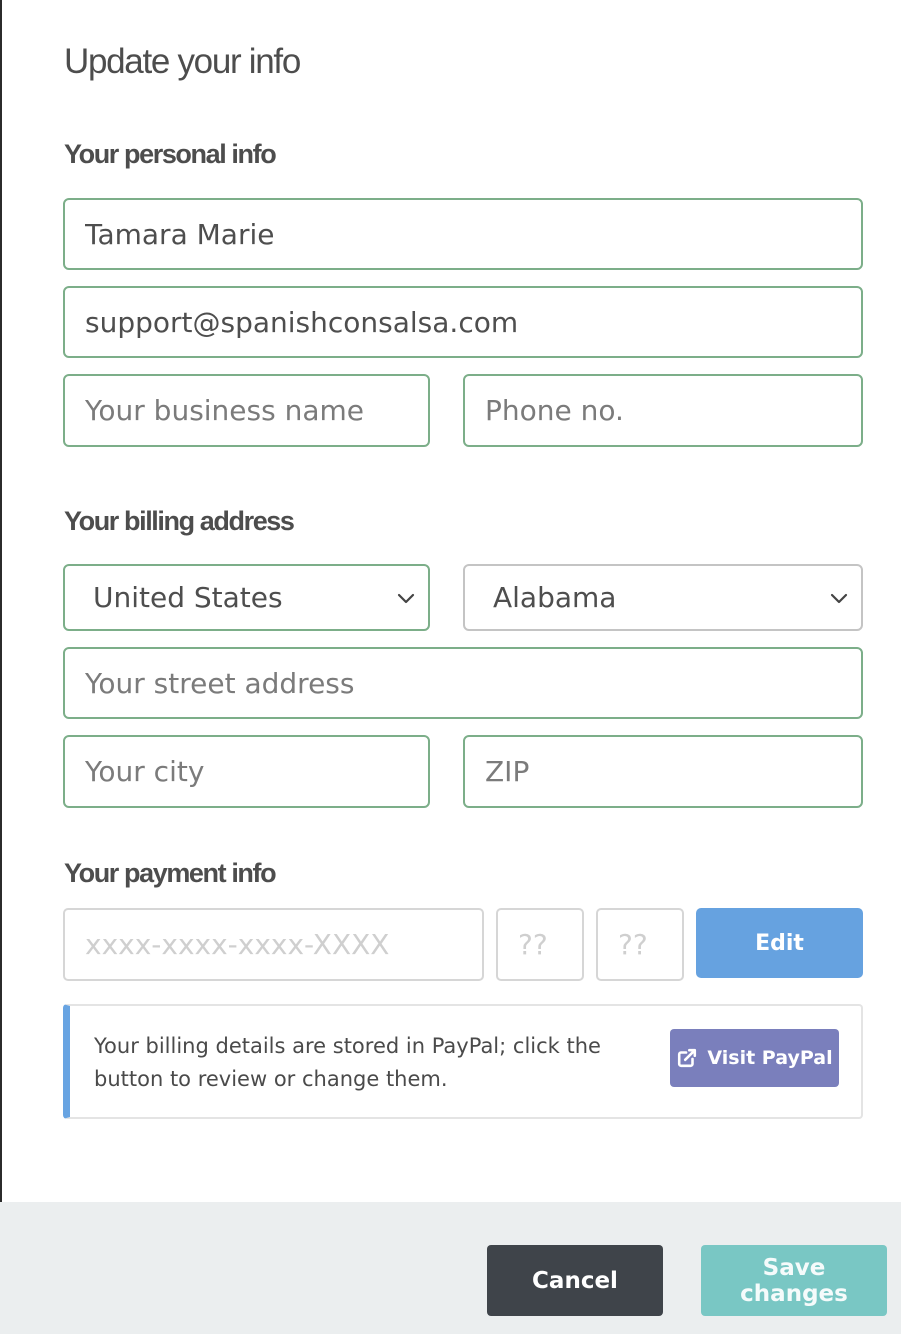 The image size is (901, 1334). What do you see at coordinates (246, 771) in the screenshot?
I see `city-field` at bounding box center [246, 771].